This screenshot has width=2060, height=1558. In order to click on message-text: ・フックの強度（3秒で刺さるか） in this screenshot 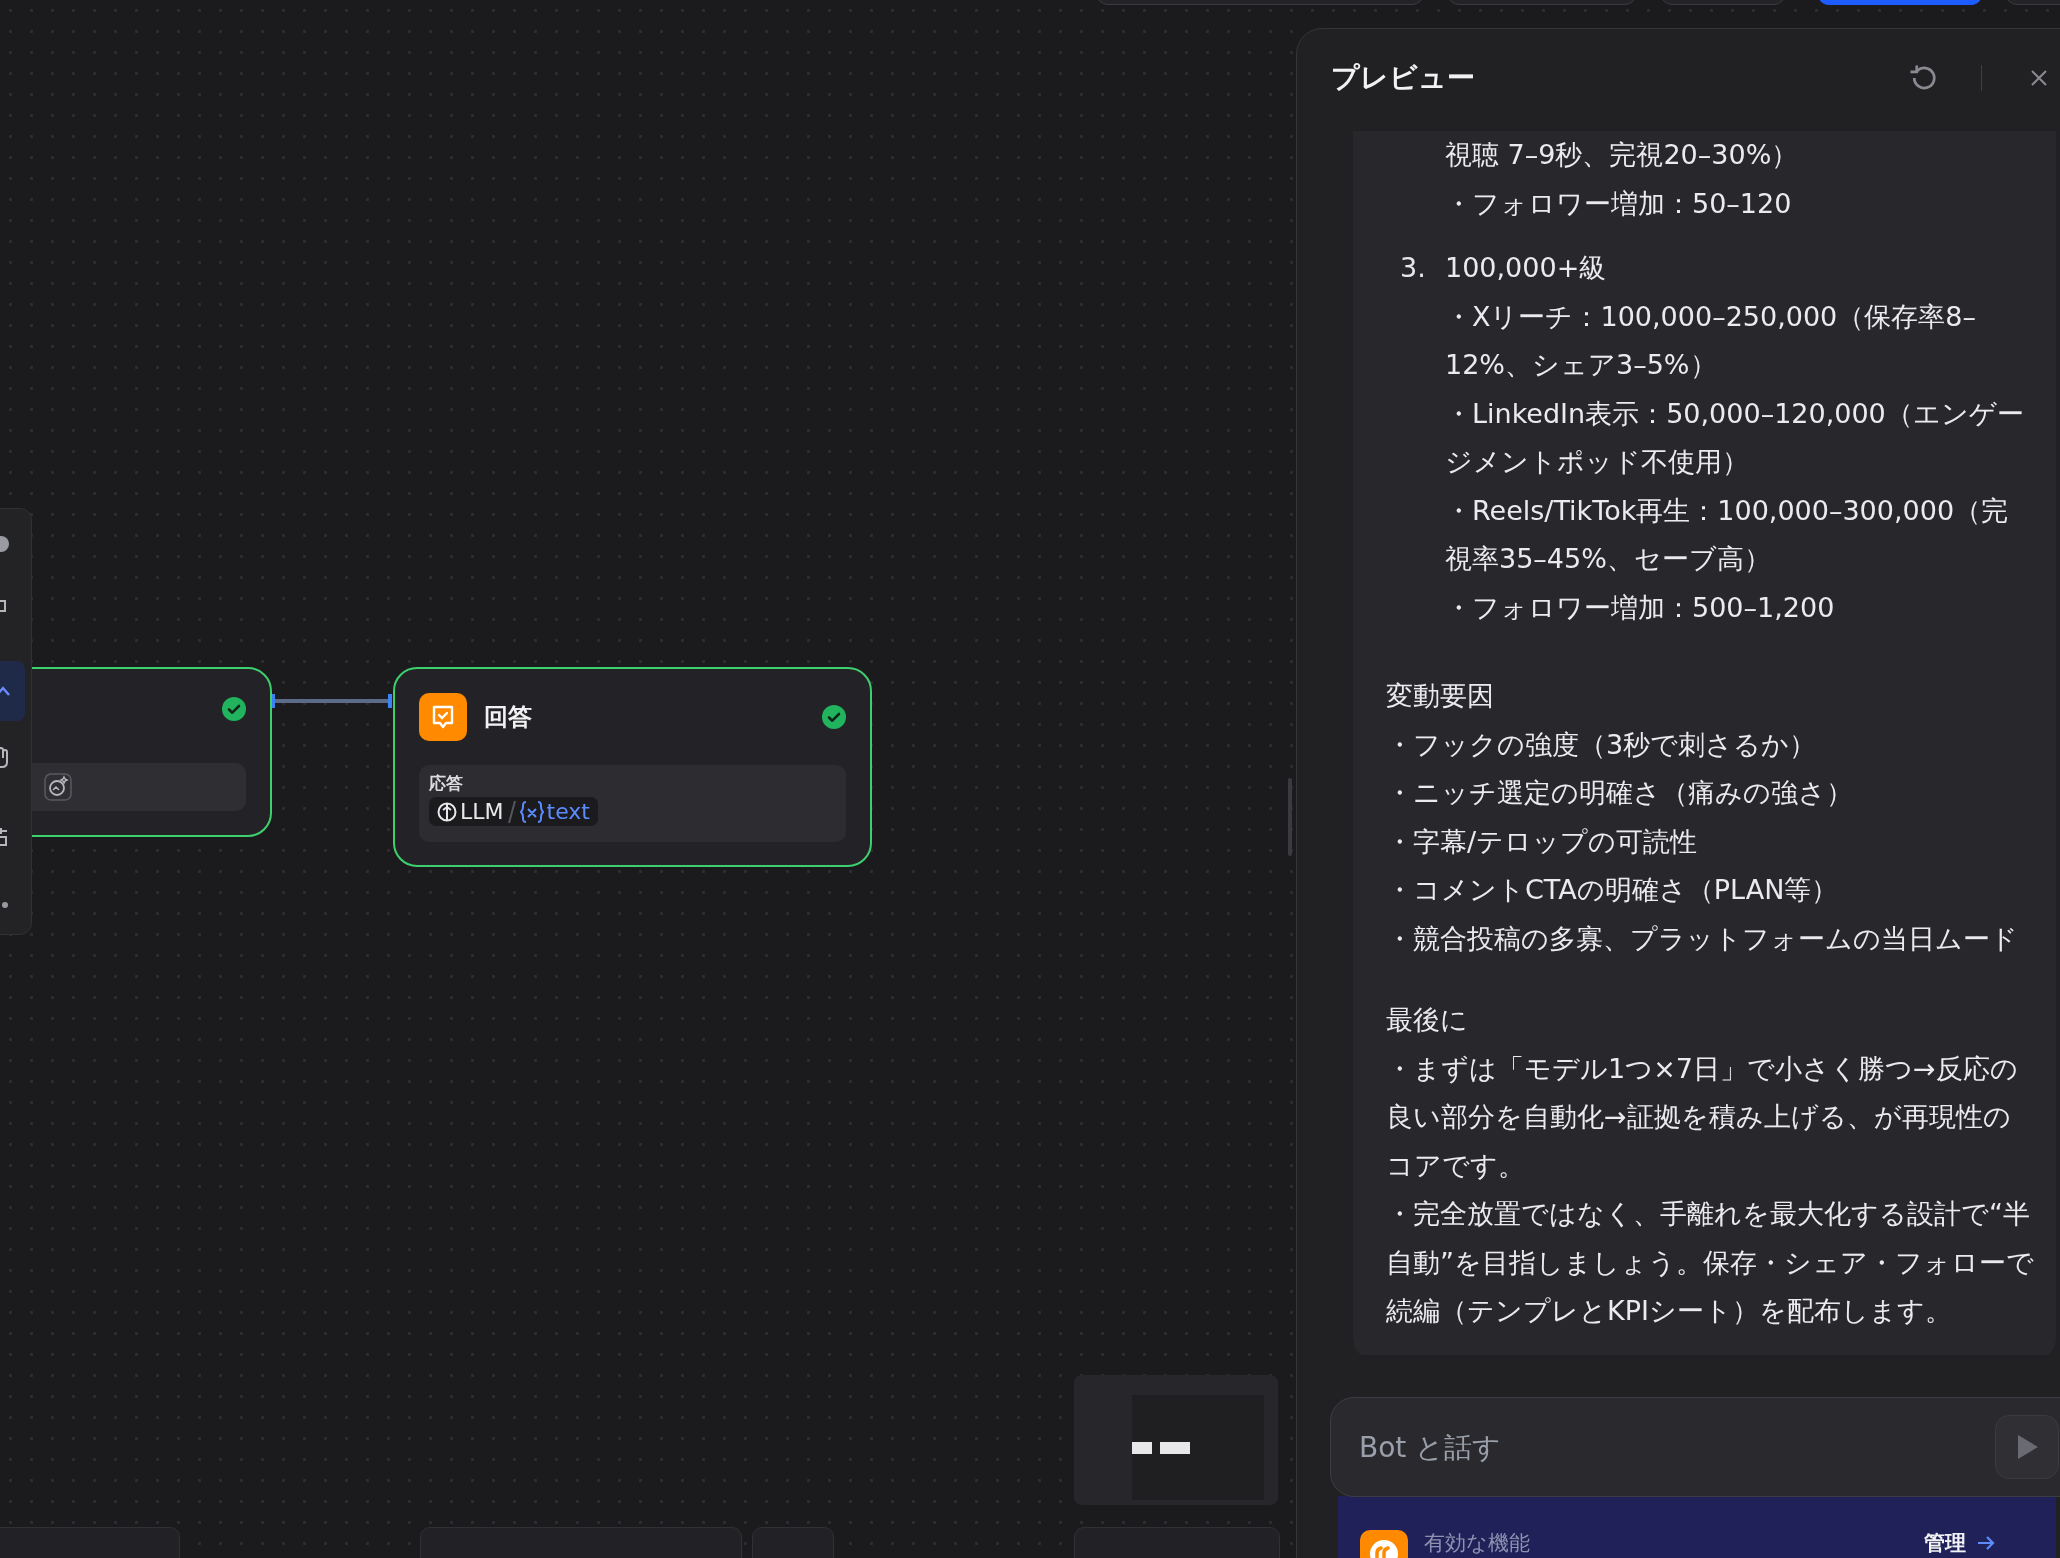, I will do `click(1602, 744)`.